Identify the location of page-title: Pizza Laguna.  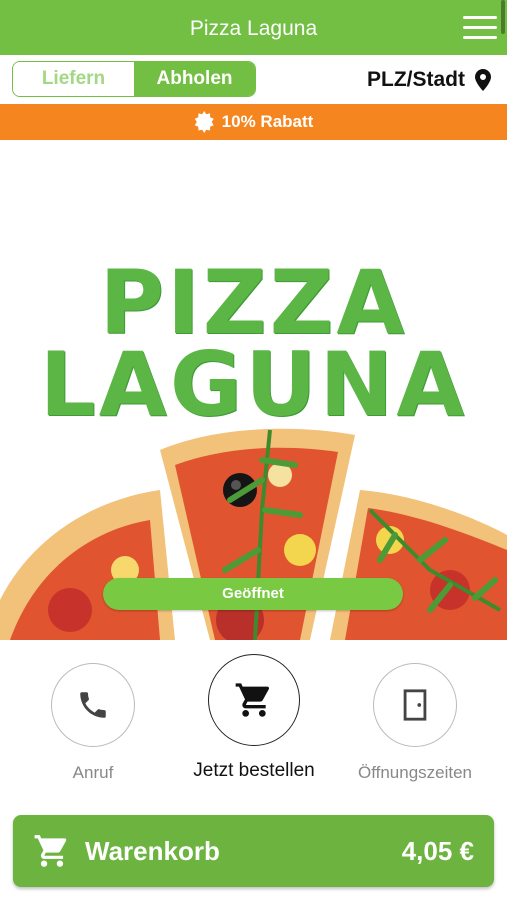
(253, 28).